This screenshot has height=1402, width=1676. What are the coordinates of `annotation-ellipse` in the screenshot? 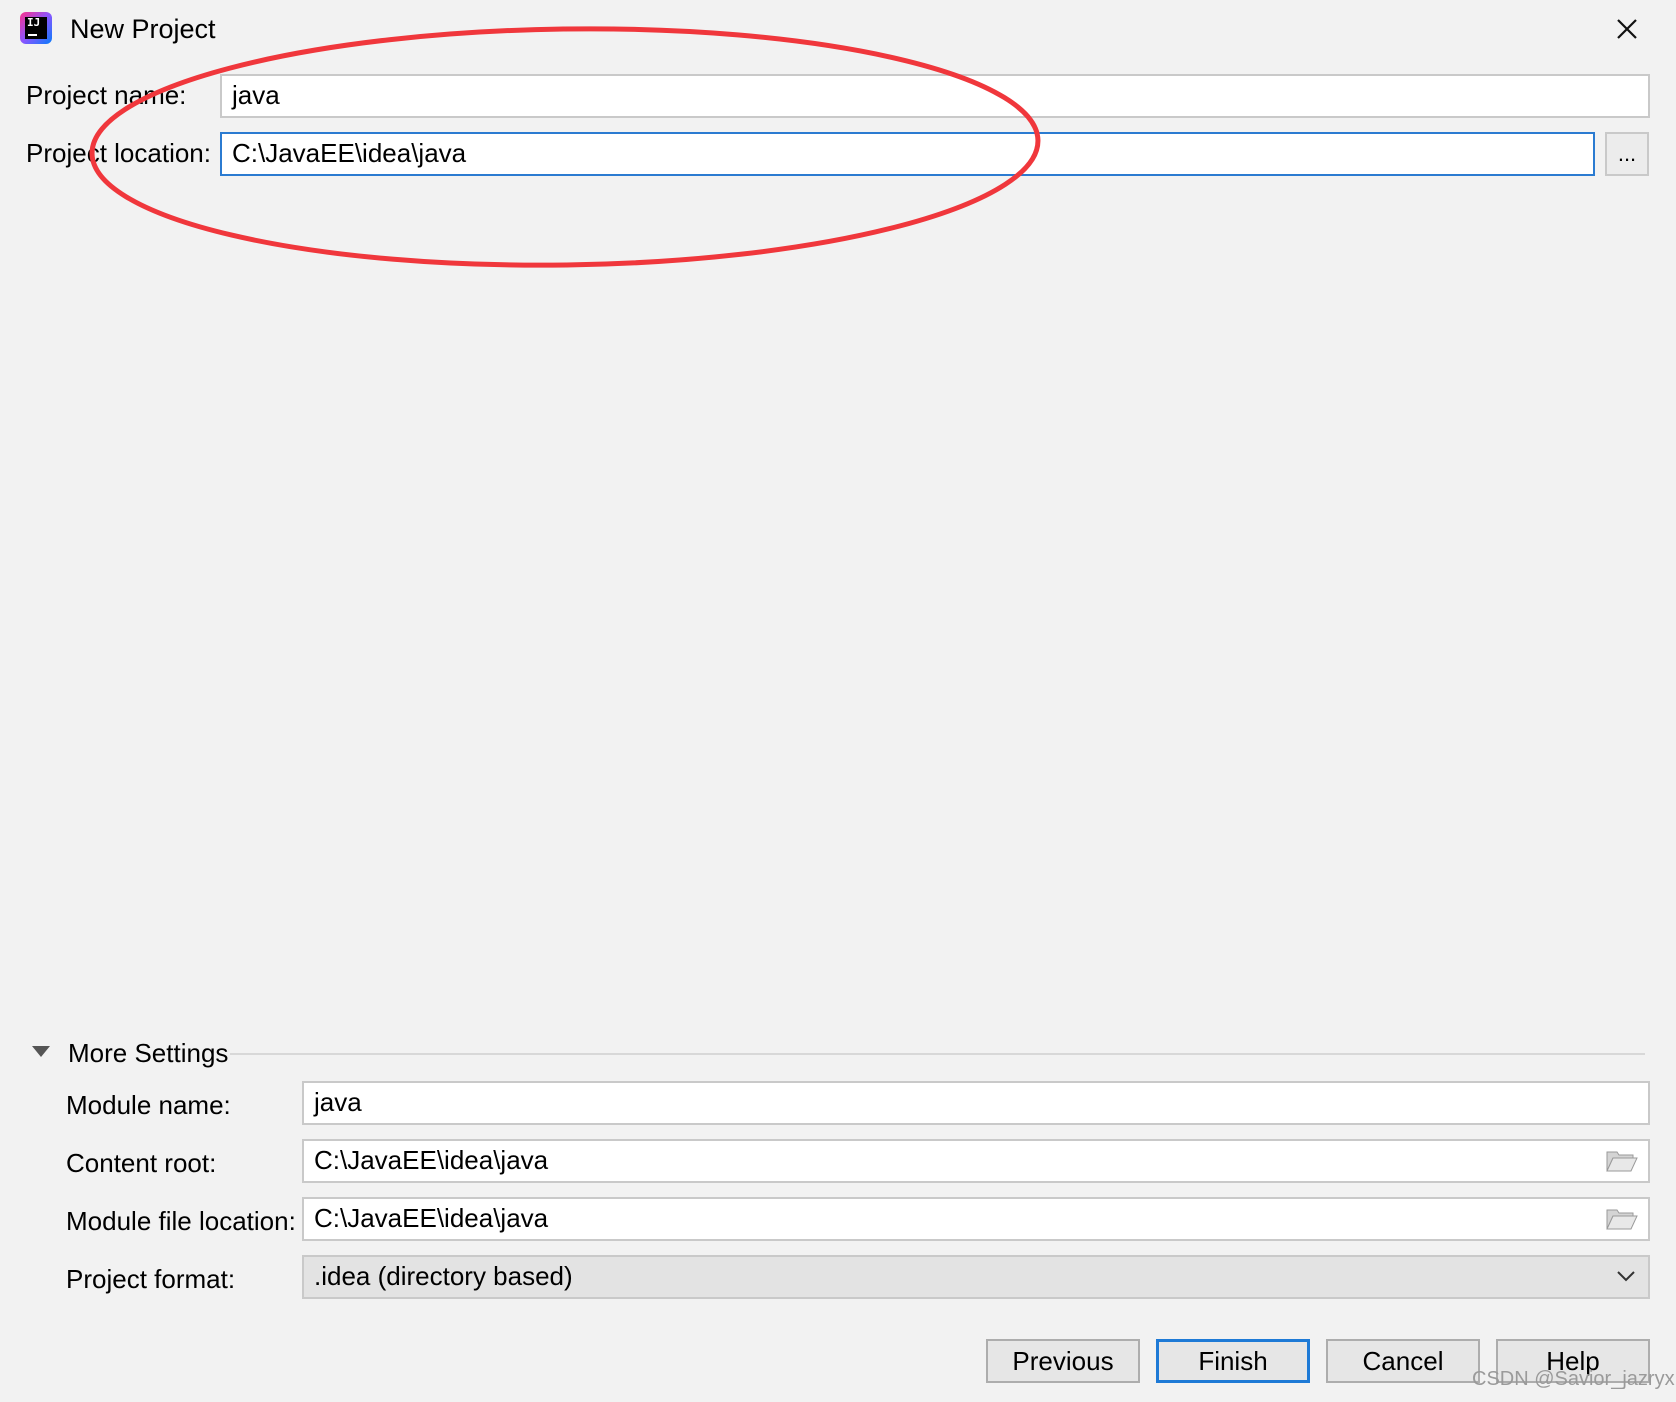 It's located at (565, 147).